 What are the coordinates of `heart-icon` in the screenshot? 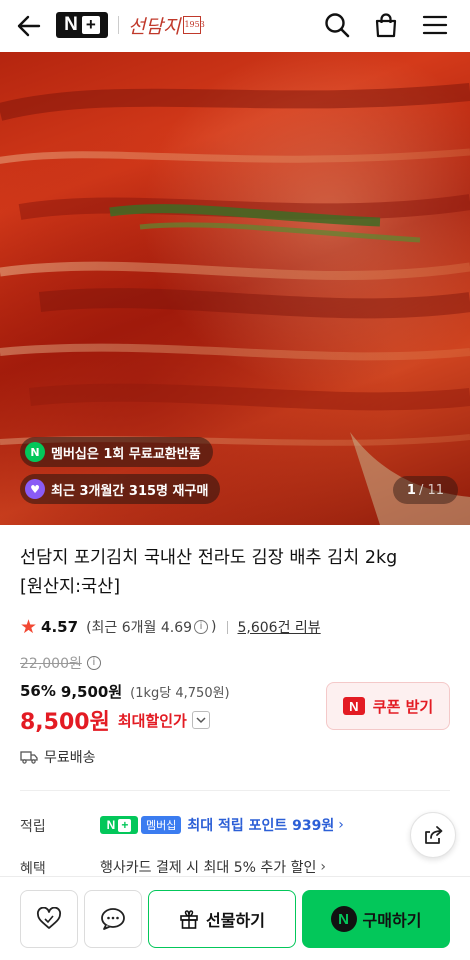 It's located at (49, 918).